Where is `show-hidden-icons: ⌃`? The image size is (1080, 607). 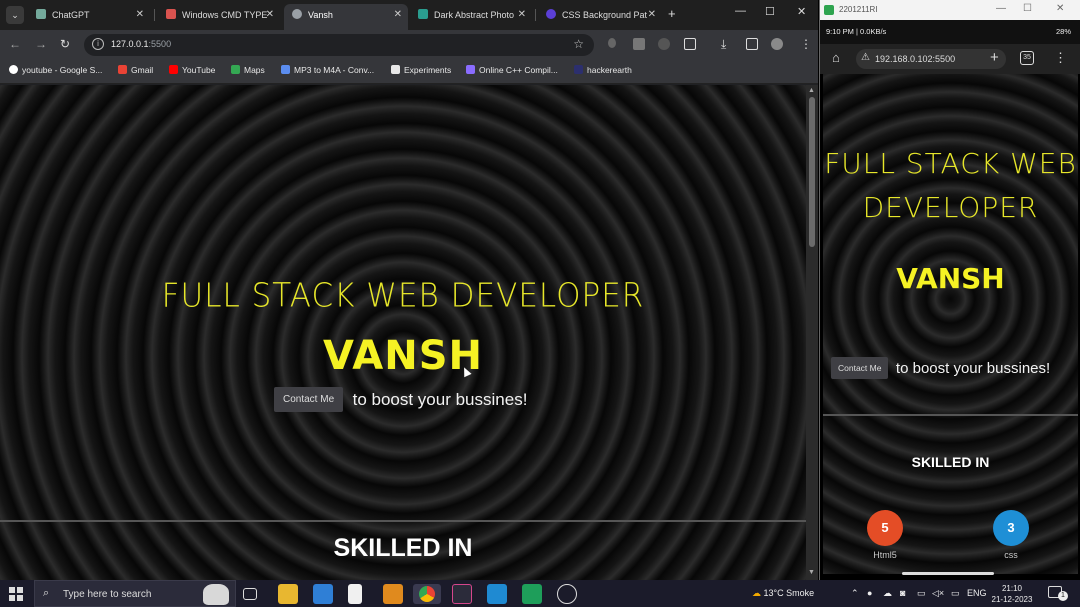 show-hidden-icons: ⌃ is located at coordinates (855, 593).